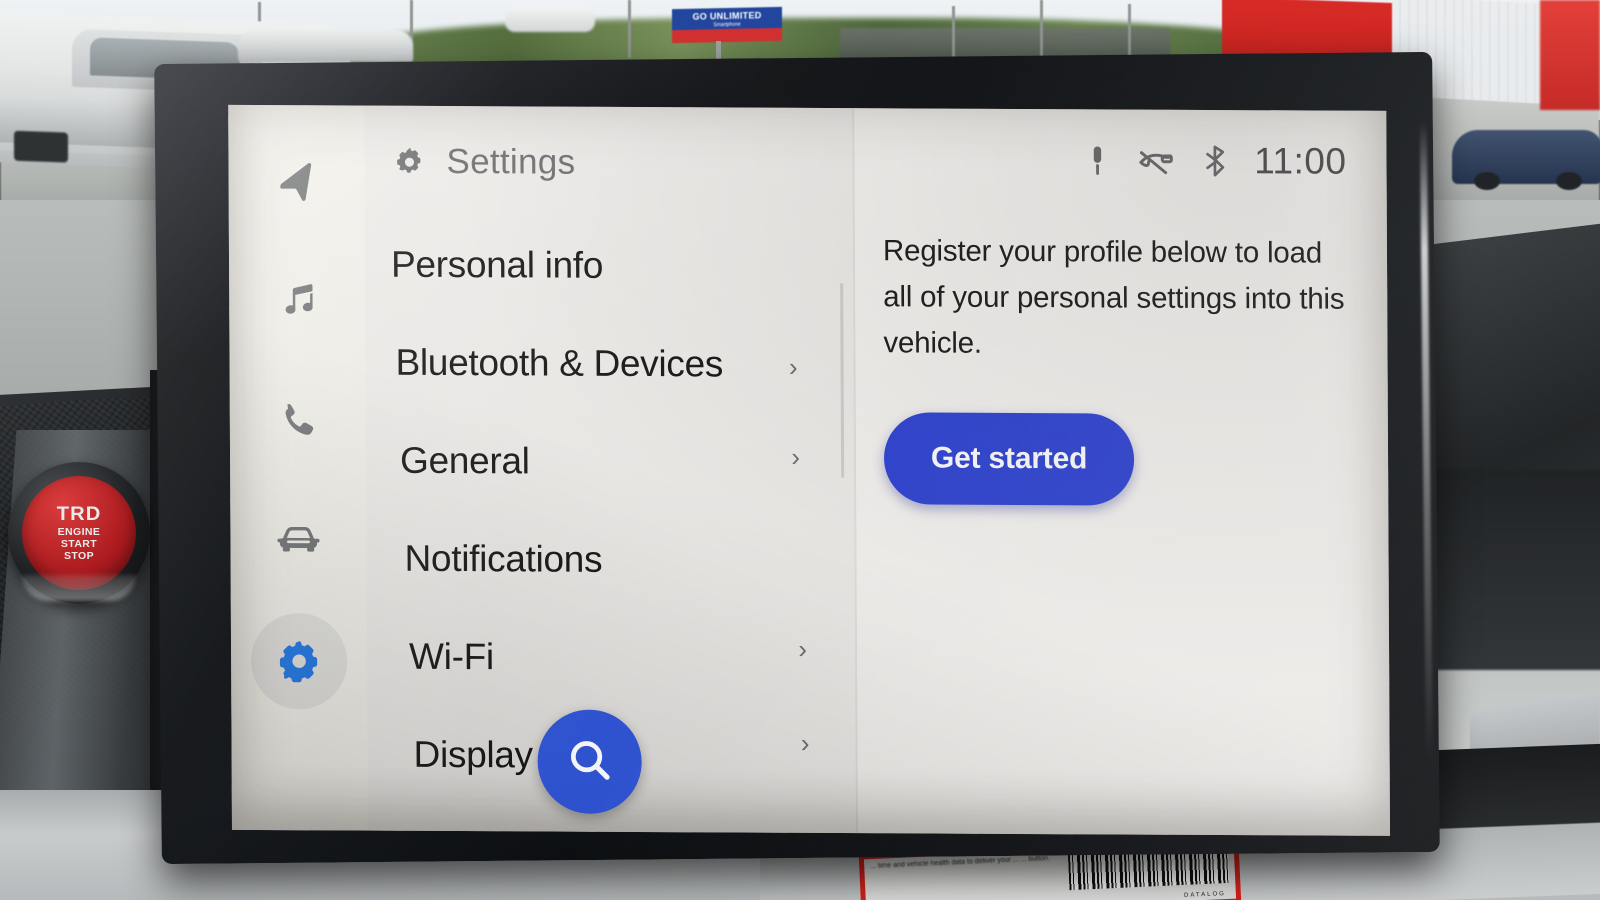 This screenshot has width=1600, height=900. Describe the element at coordinates (464, 460) in the screenshot. I see `list-item-label: General` at that location.